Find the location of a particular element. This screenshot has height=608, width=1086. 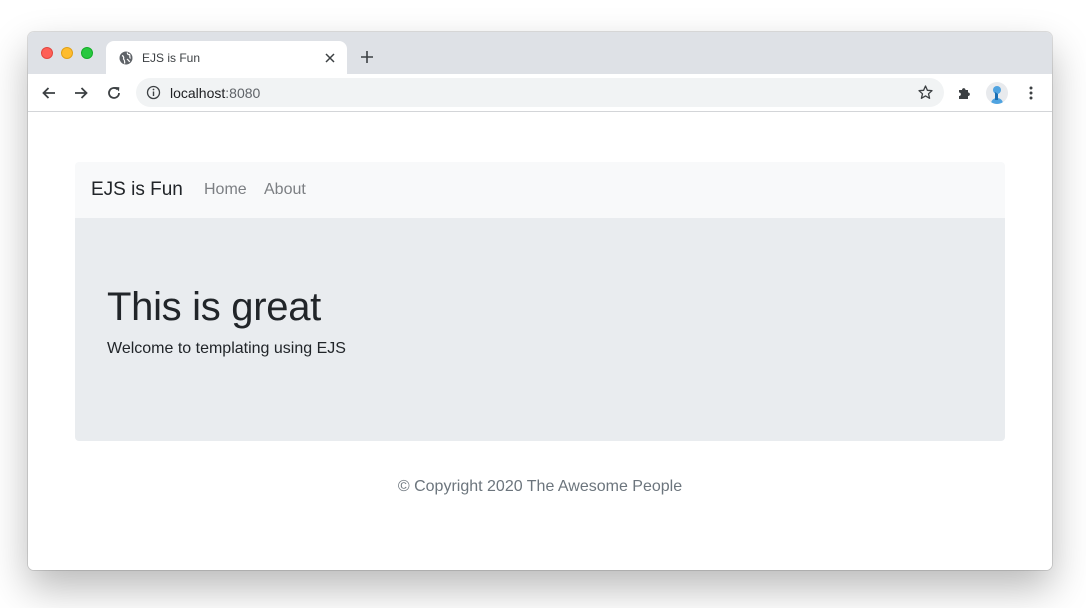

zoom-window-button is located at coordinates (87, 53).